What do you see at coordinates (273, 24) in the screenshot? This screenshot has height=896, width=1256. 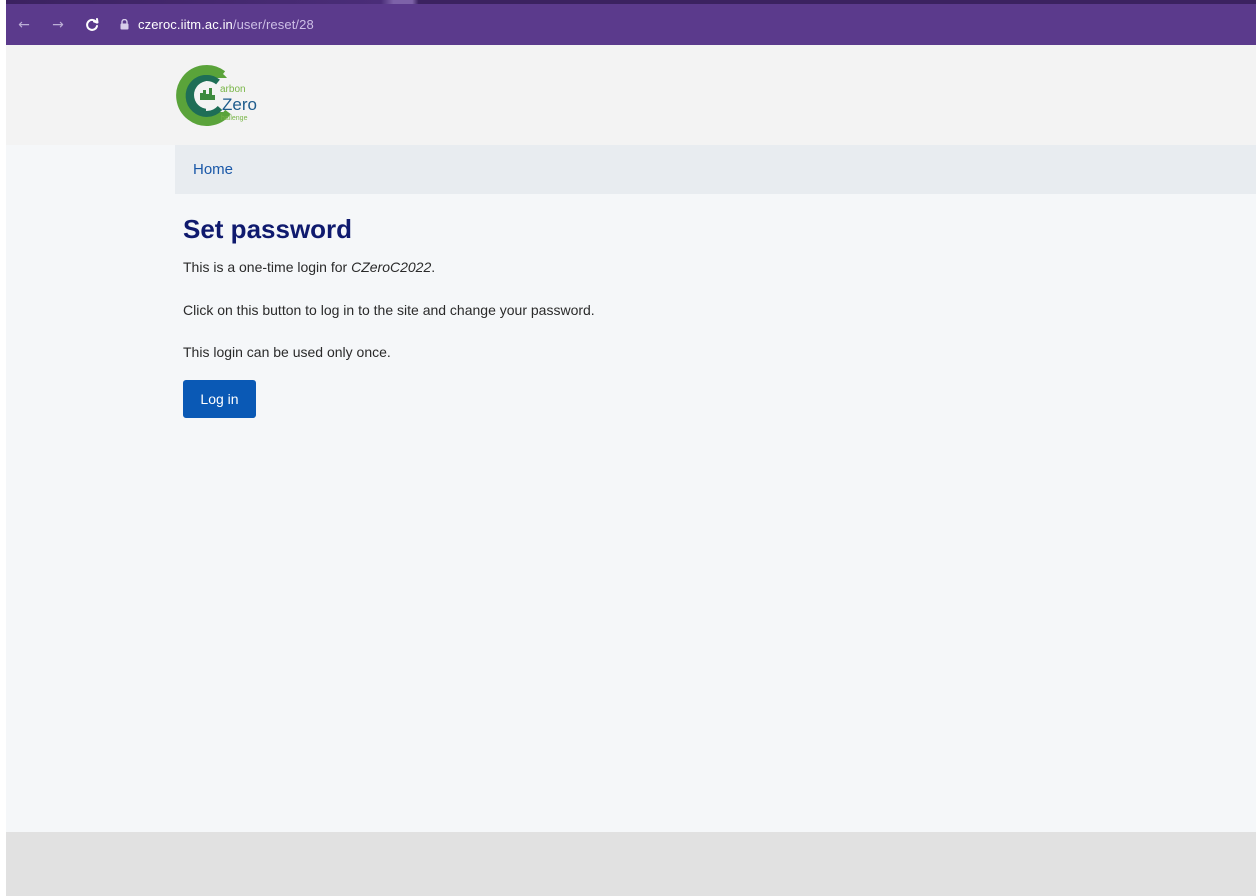 I see `url-path: /user/reset/28` at bounding box center [273, 24].